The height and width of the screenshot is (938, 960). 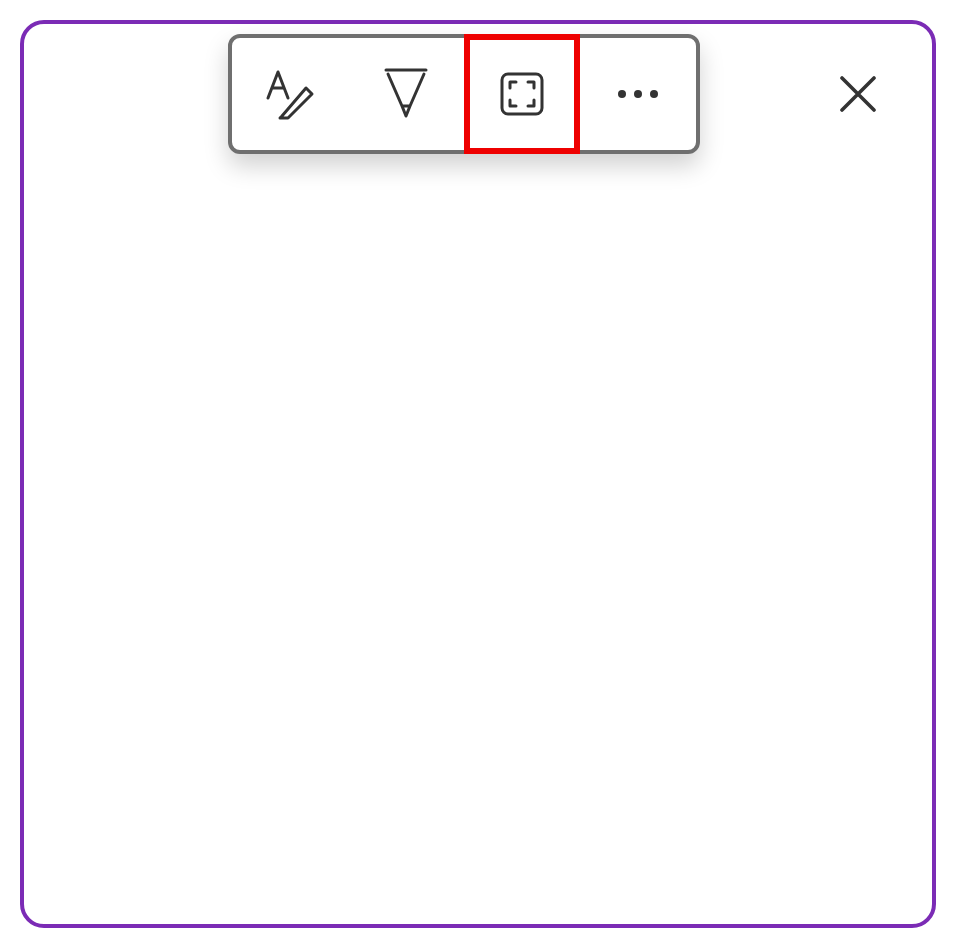 I want to click on frame-icon, so click(x=522, y=94).